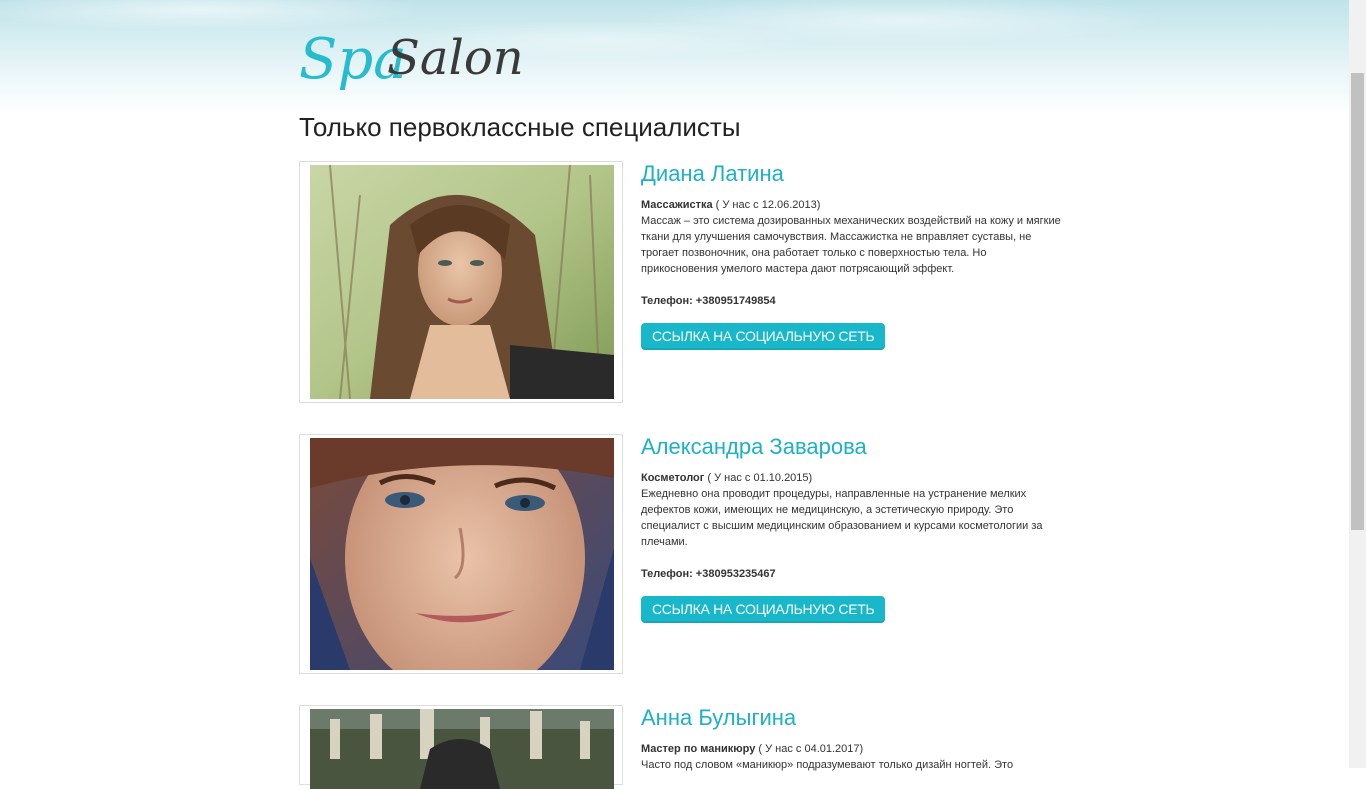  I want to click on specialist-role-line: Мастер по маникюру ( У нас с 04.01.2017), so click(851, 749).